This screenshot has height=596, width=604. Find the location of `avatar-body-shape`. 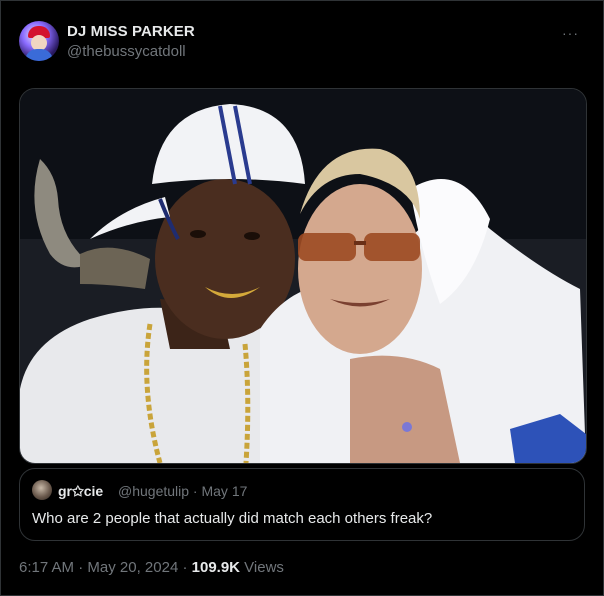

avatar-body-shape is located at coordinates (39, 55).